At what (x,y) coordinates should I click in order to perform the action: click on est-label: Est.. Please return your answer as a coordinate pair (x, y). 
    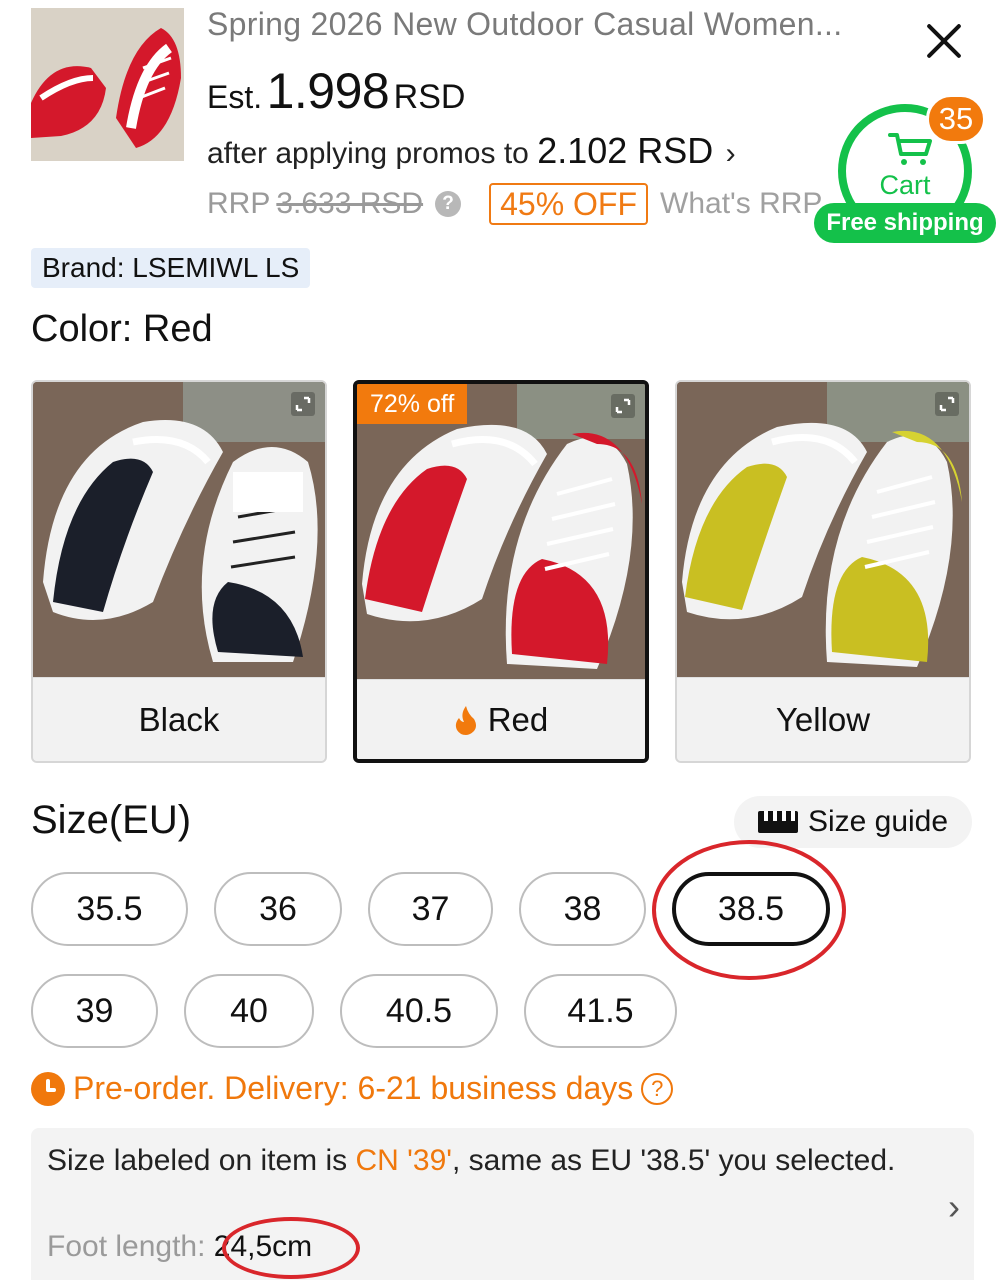
    Looking at the image, I should click on (235, 97).